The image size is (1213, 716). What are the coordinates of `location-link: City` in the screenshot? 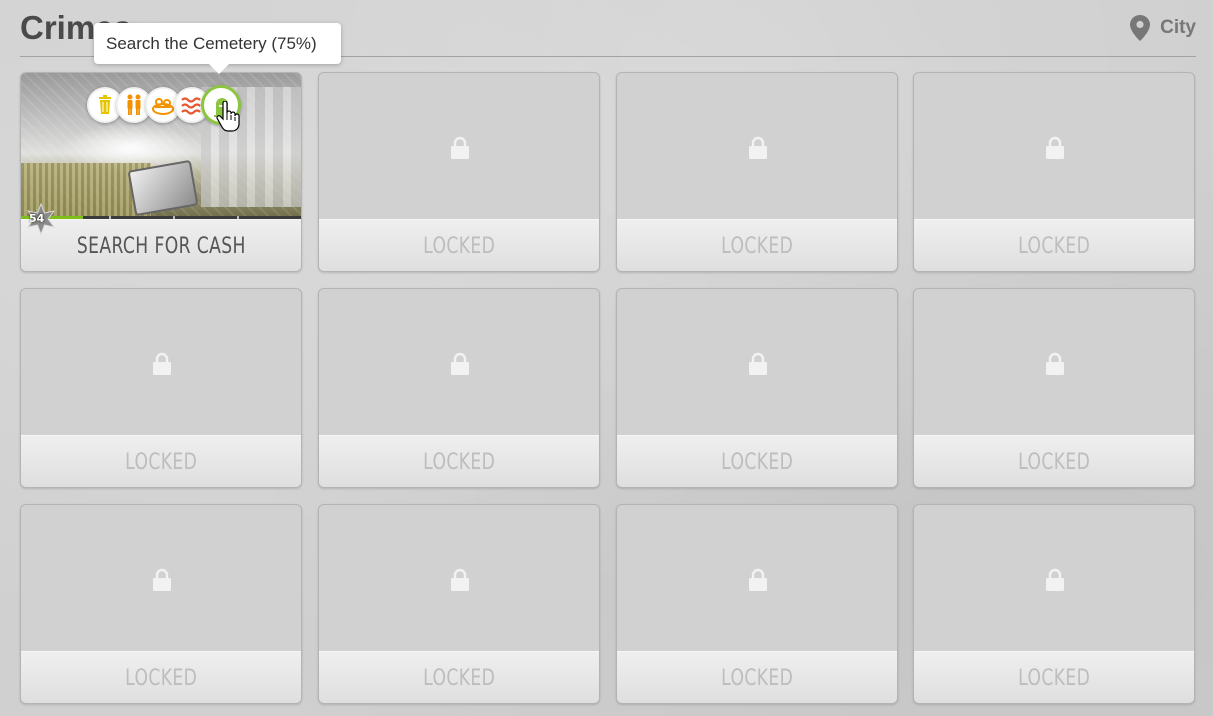 It's located at (1163, 28).